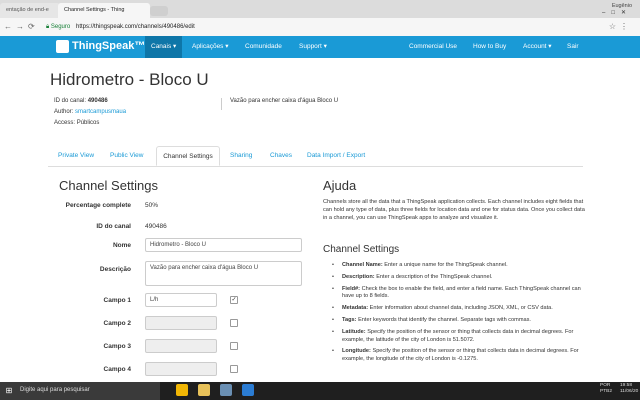 Image resolution: width=640 pixels, height=400 pixels. Describe the element at coordinates (188, 156) in the screenshot. I see `tab-channel-settings: Channel Settings` at that location.